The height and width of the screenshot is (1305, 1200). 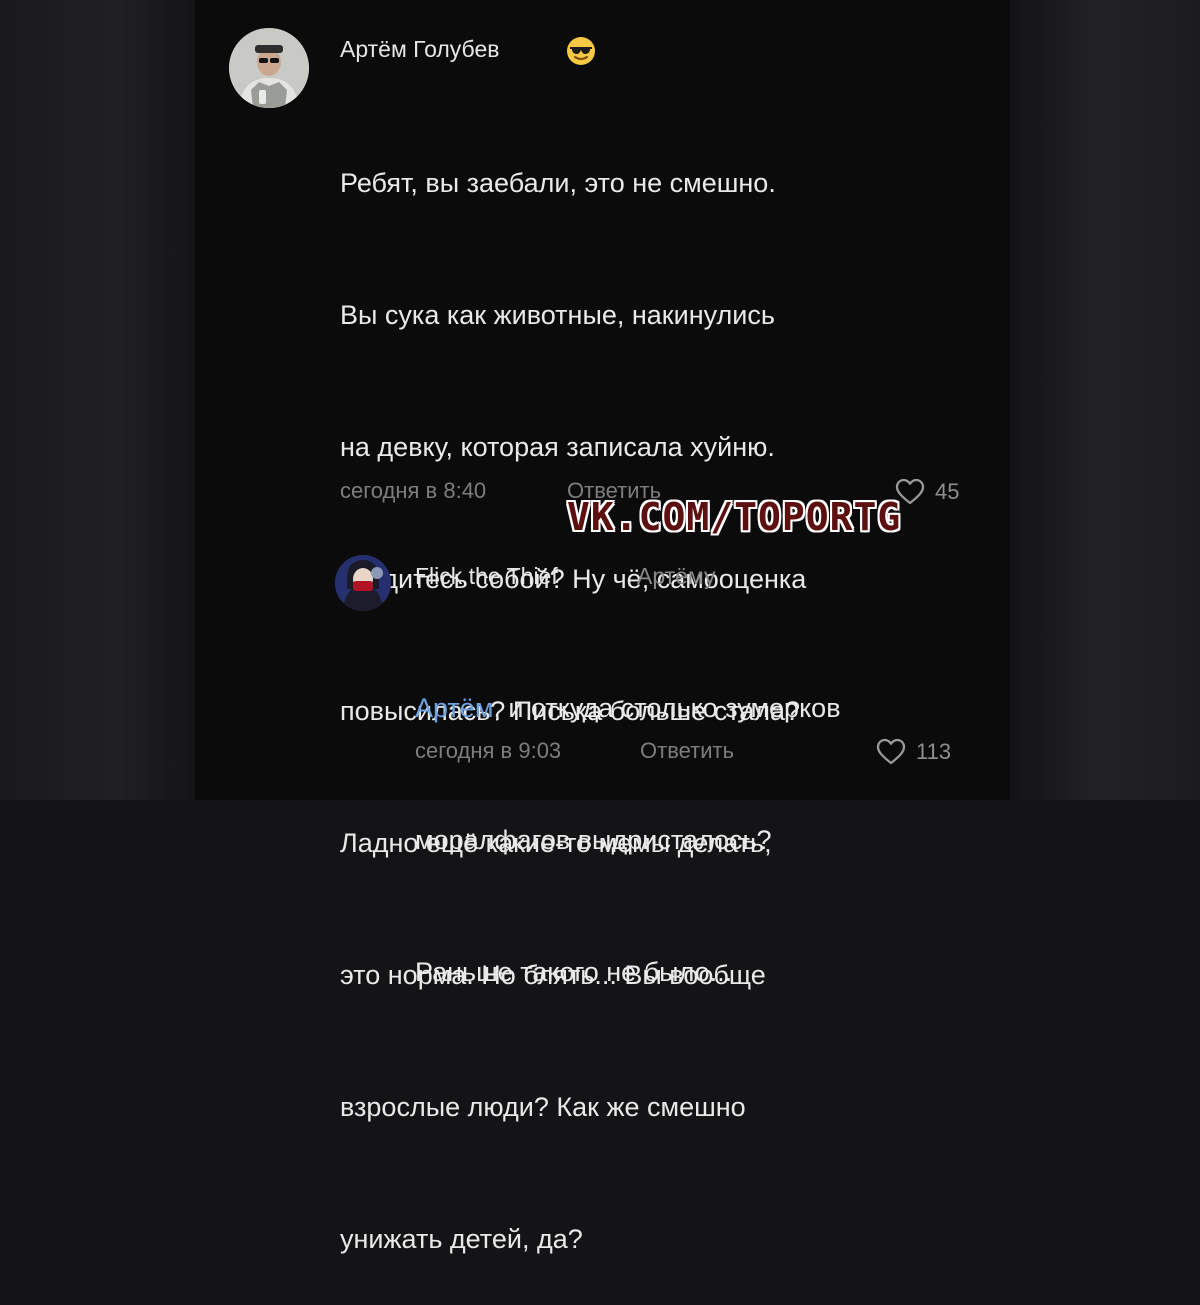 I want to click on reply-line: Артём, и откуда столько зумерков, so click(x=628, y=708).